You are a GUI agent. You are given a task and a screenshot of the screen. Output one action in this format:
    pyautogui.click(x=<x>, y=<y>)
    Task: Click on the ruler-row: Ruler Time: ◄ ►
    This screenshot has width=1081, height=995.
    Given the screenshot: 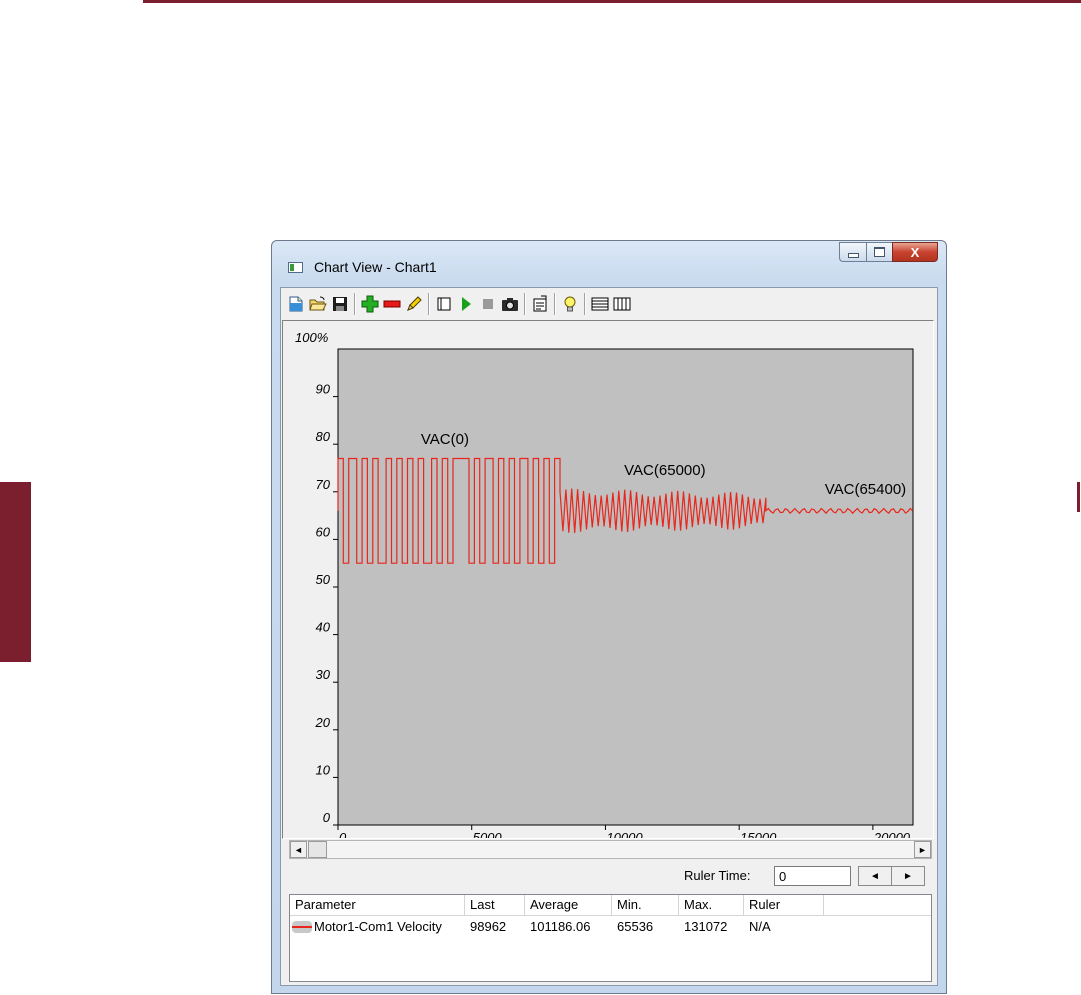 What is the action you would take?
    pyautogui.click(x=609, y=876)
    